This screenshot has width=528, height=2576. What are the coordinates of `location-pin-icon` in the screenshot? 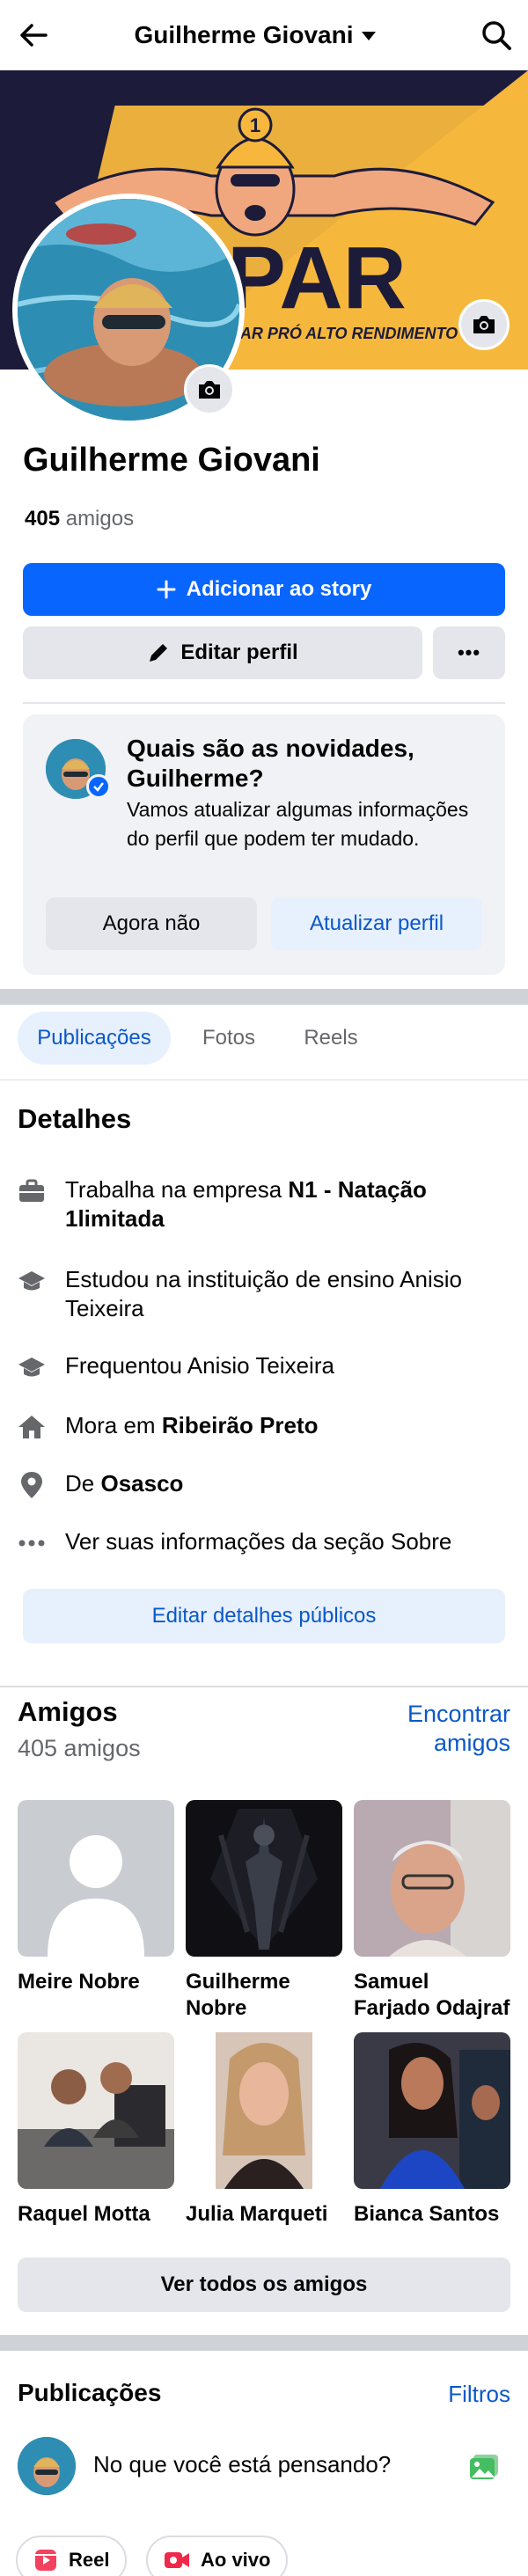 It's located at (32, 1485).